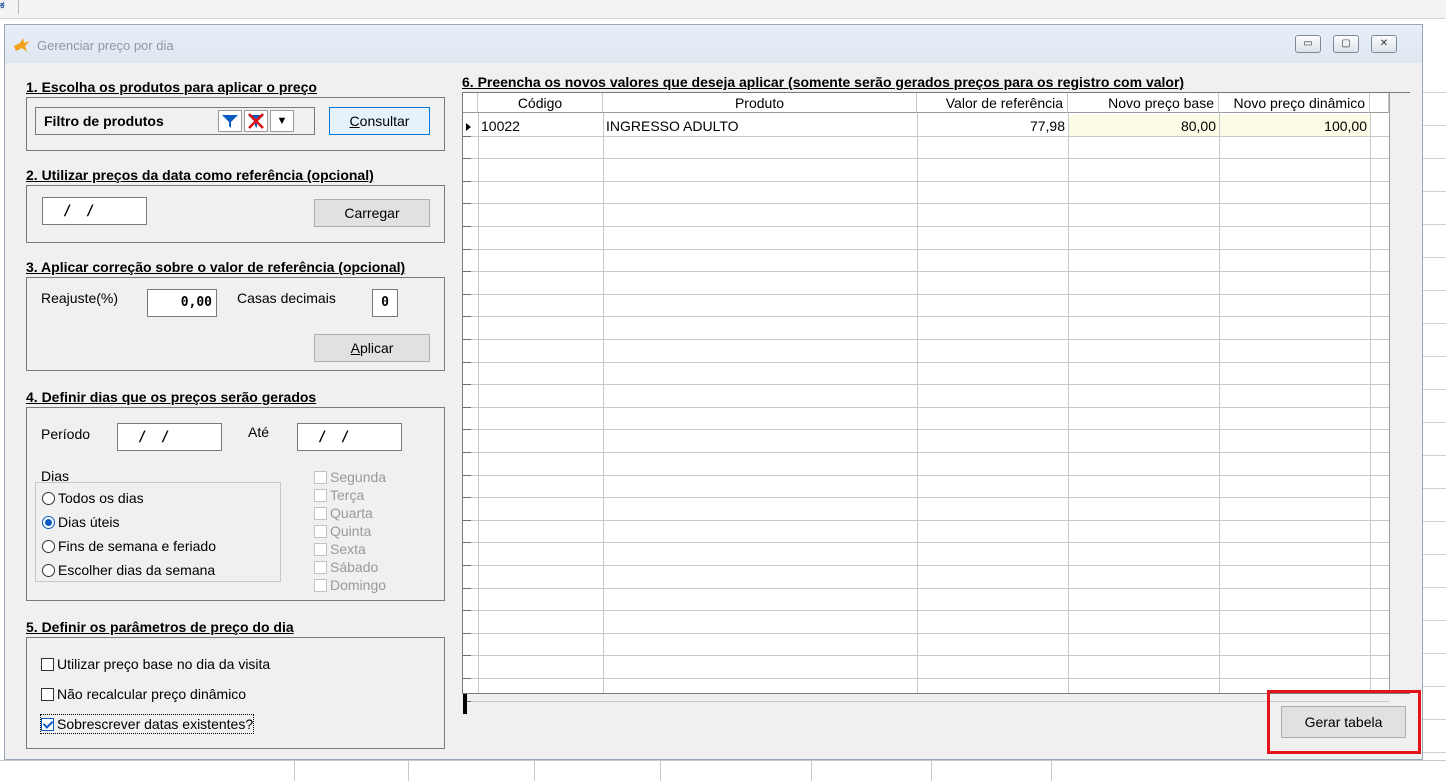 The width and height of the screenshot is (1446, 782). Describe the element at coordinates (1294, 103) in the screenshot. I see `col-header-new-dynamic-price: Novo preço dinâmico` at that location.